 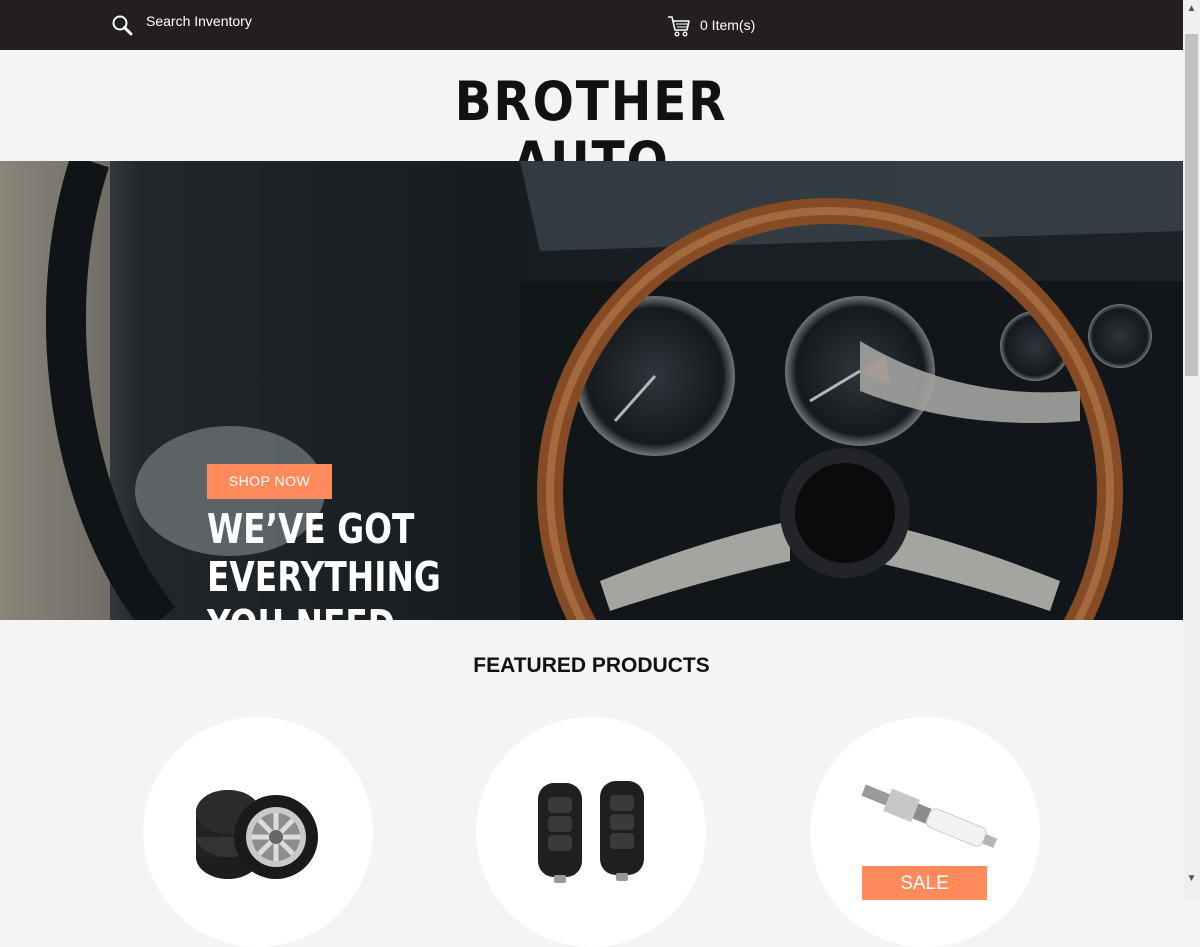 What do you see at coordinates (591, 665) in the screenshot?
I see `featured-products-heading: FEATURED PRODUCTS` at bounding box center [591, 665].